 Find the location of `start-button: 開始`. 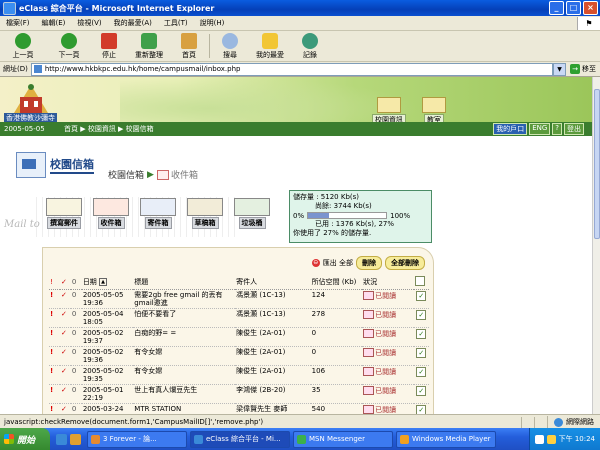

start-button: 開始 is located at coordinates (25, 439).